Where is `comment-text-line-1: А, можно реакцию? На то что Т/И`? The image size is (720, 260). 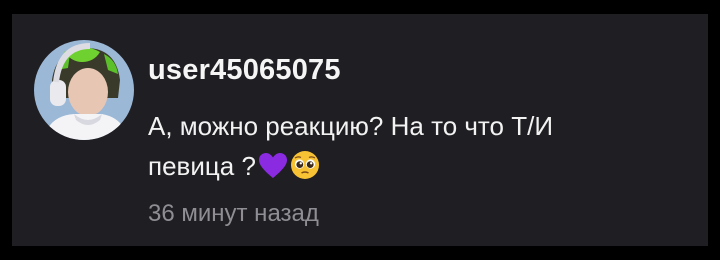
comment-text-line-1: А, можно реакцию? На то что Т/И is located at coordinates (351, 126).